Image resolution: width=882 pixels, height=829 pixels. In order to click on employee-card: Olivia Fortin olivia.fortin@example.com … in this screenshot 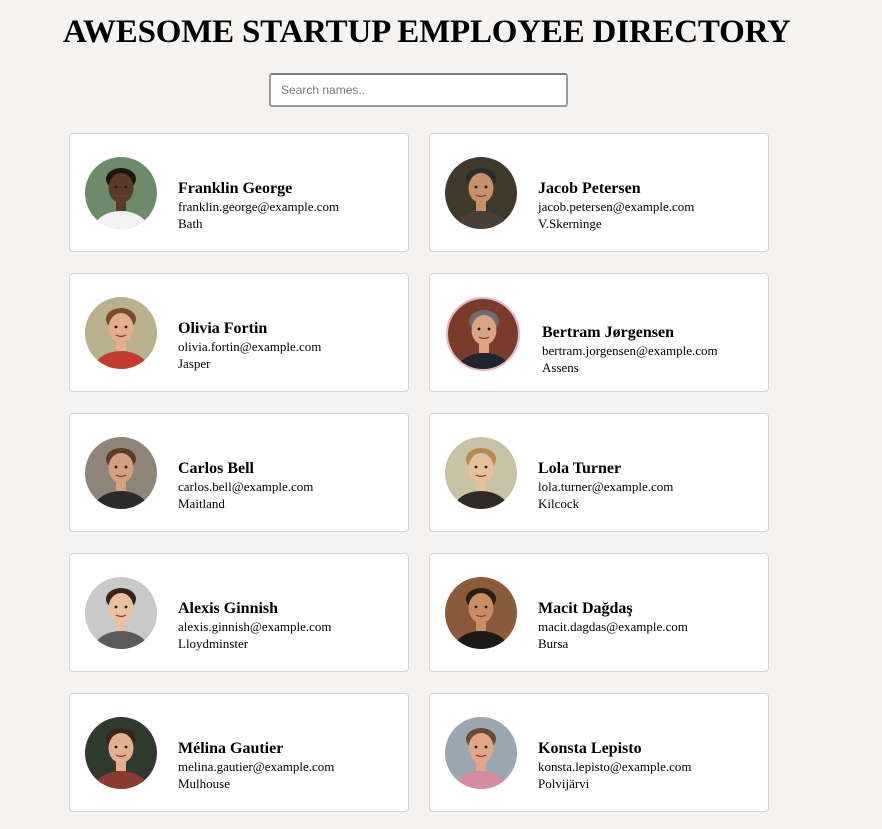, I will do `click(239, 332)`.